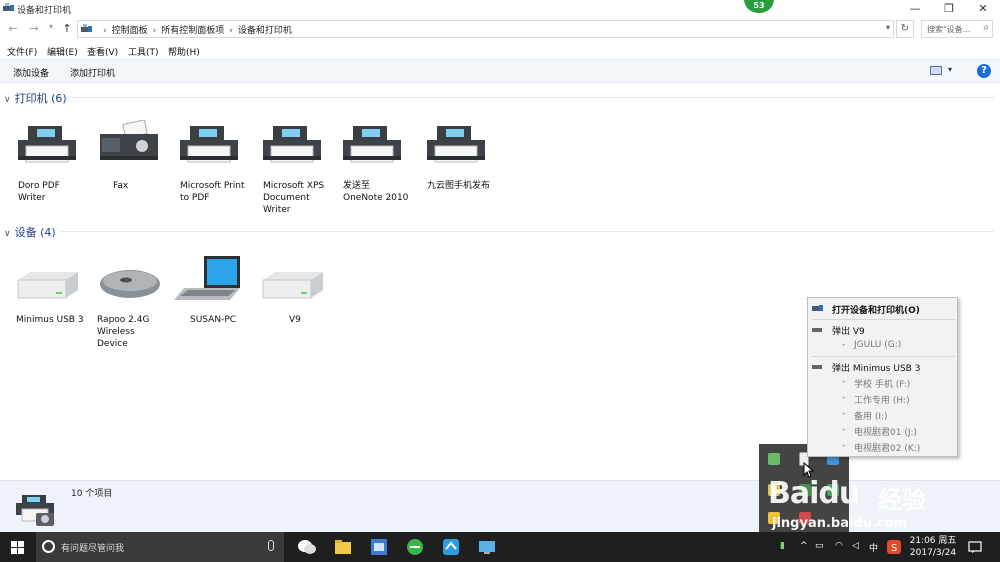 The image size is (1000, 562). I want to click on start-button, so click(18, 547).